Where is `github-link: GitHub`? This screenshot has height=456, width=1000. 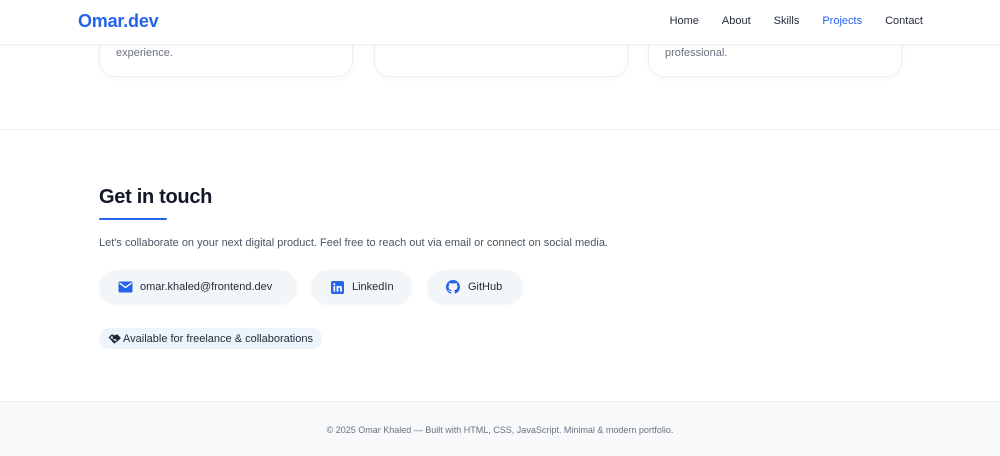 github-link: GitHub is located at coordinates (475, 287).